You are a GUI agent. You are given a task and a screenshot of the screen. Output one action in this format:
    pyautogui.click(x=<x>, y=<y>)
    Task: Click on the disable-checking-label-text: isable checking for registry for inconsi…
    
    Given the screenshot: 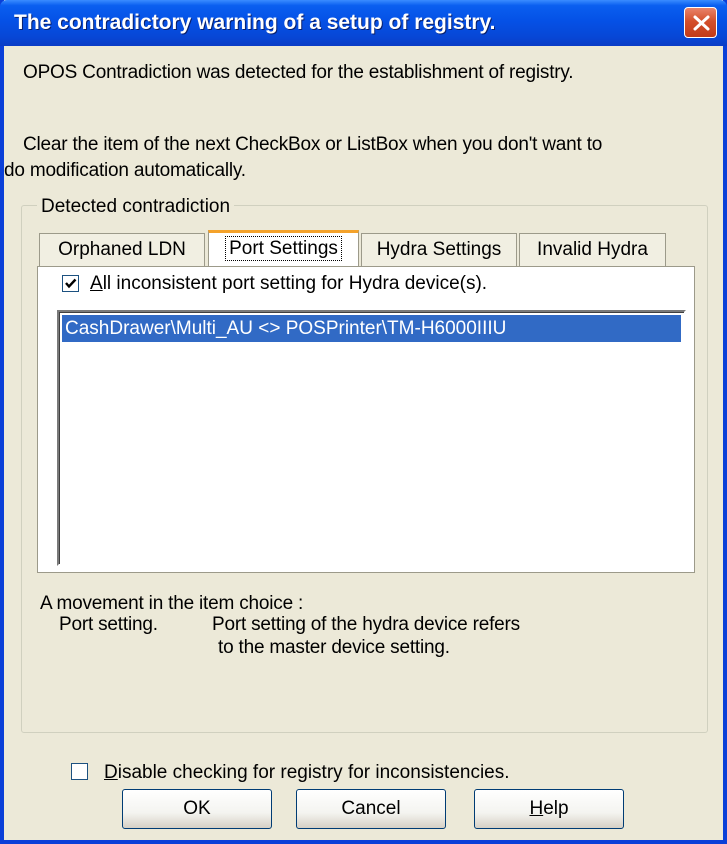 What is the action you would take?
    pyautogui.click(x=313, y=772)
    